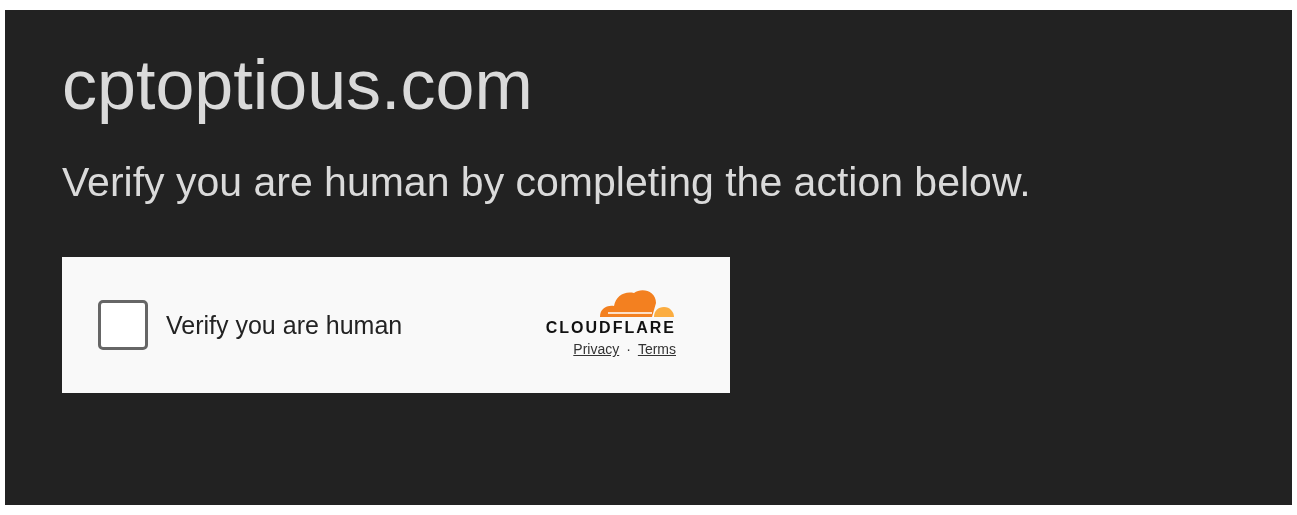  What do you see at coordinates (284, 325) in the screenshot?
I see `checkbox-label: Verify you are human` at bounding box center [284, 325].